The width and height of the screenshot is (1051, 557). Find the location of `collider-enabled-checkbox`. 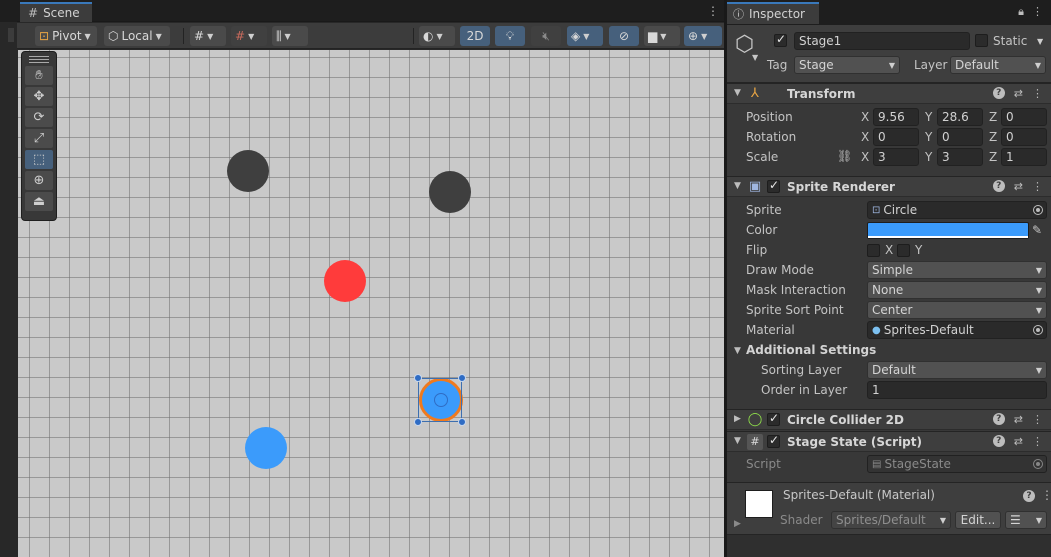

collider-enabled-checkbox is located at coordinates (773, 418).